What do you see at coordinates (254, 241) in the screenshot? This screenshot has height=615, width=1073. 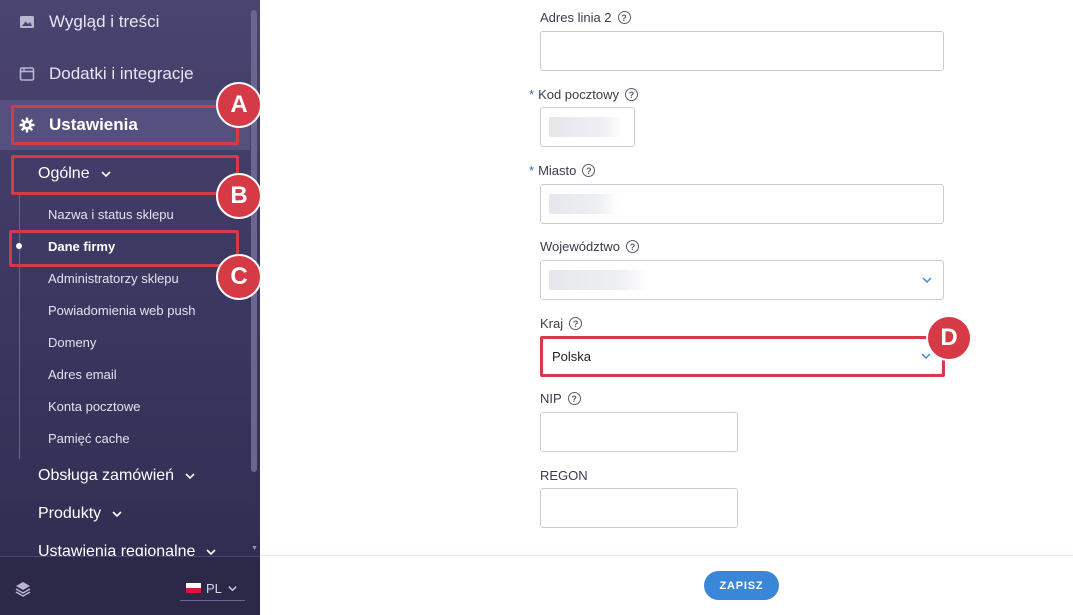 I see `sidebar-scrollbar` at bounding box center [254, 241].